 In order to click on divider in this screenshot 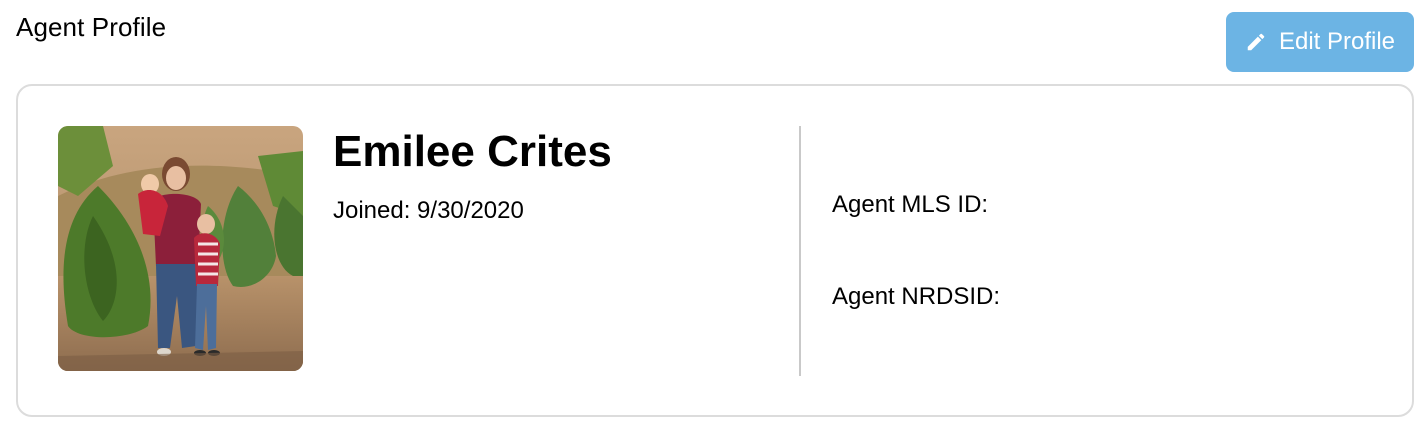, I will do `click(800, 251)`.